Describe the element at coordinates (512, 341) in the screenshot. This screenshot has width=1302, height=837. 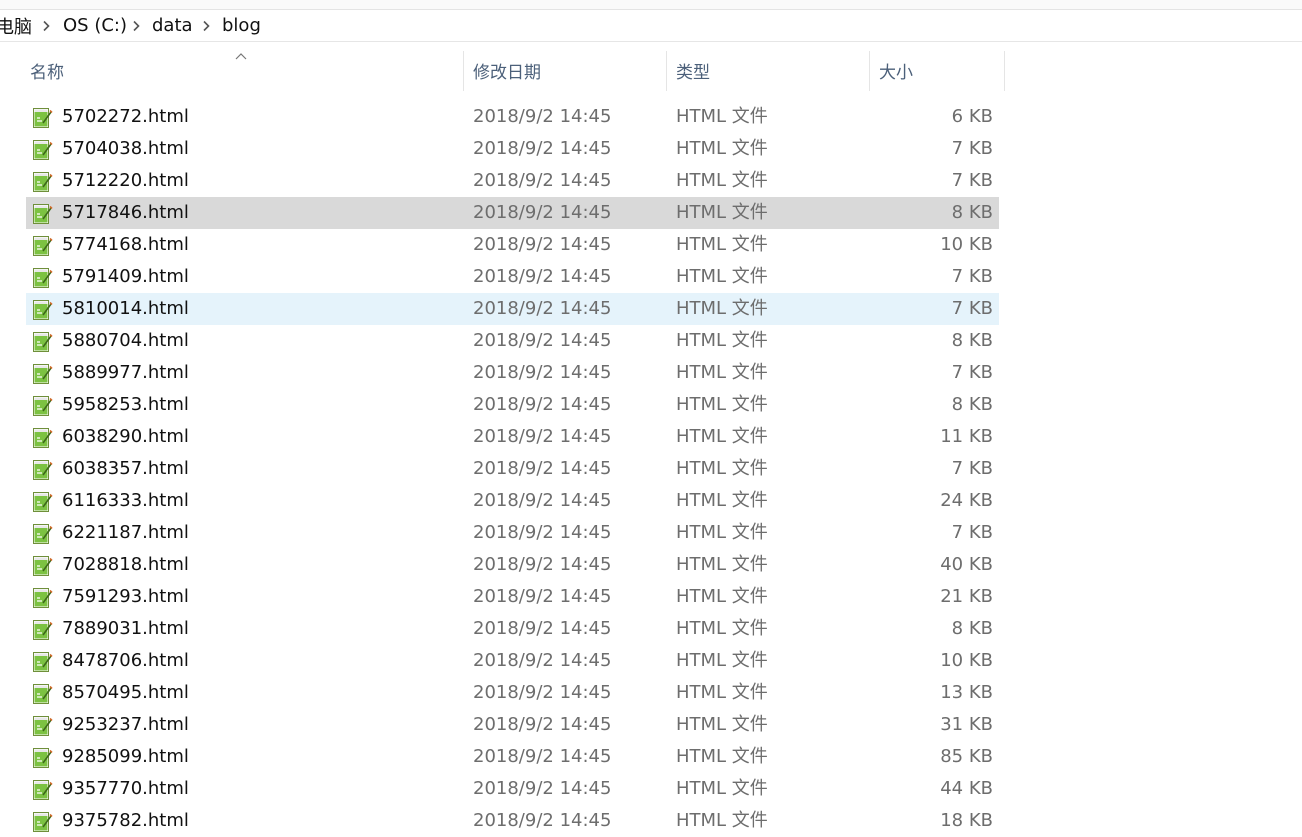
I see `file-row: 5880704.html 2018/9/2 14:45 HTML 文件 8 KB` at that location.